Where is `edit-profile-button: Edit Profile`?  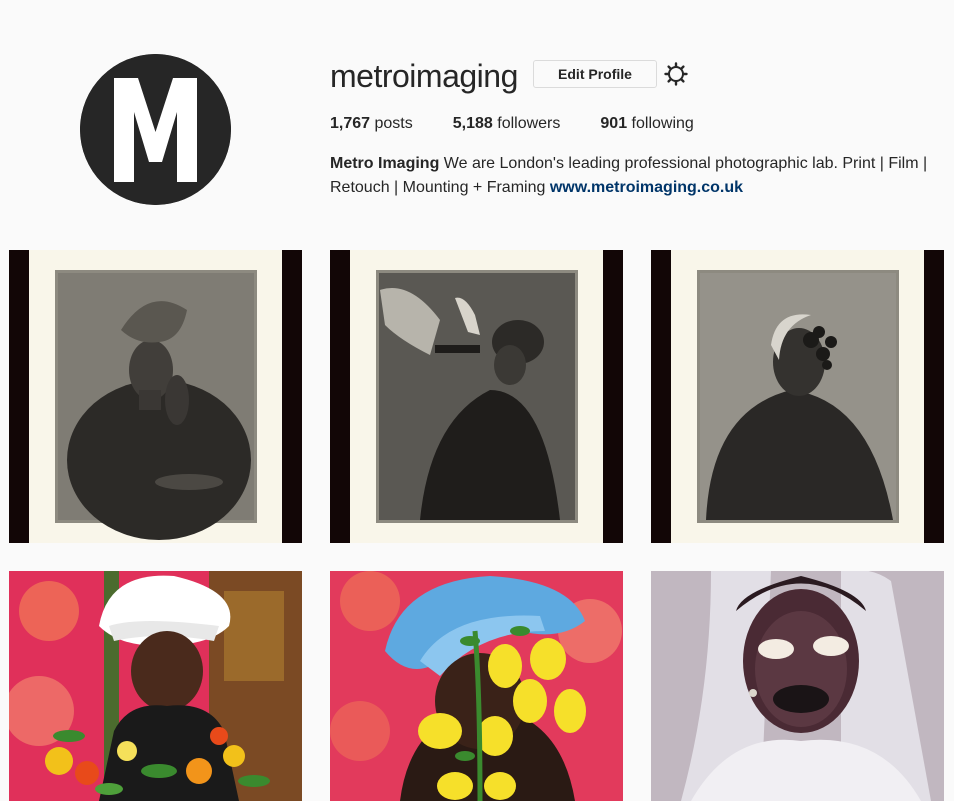
edit-profile-button: Edit Profile is located at coordinates (595, 74).